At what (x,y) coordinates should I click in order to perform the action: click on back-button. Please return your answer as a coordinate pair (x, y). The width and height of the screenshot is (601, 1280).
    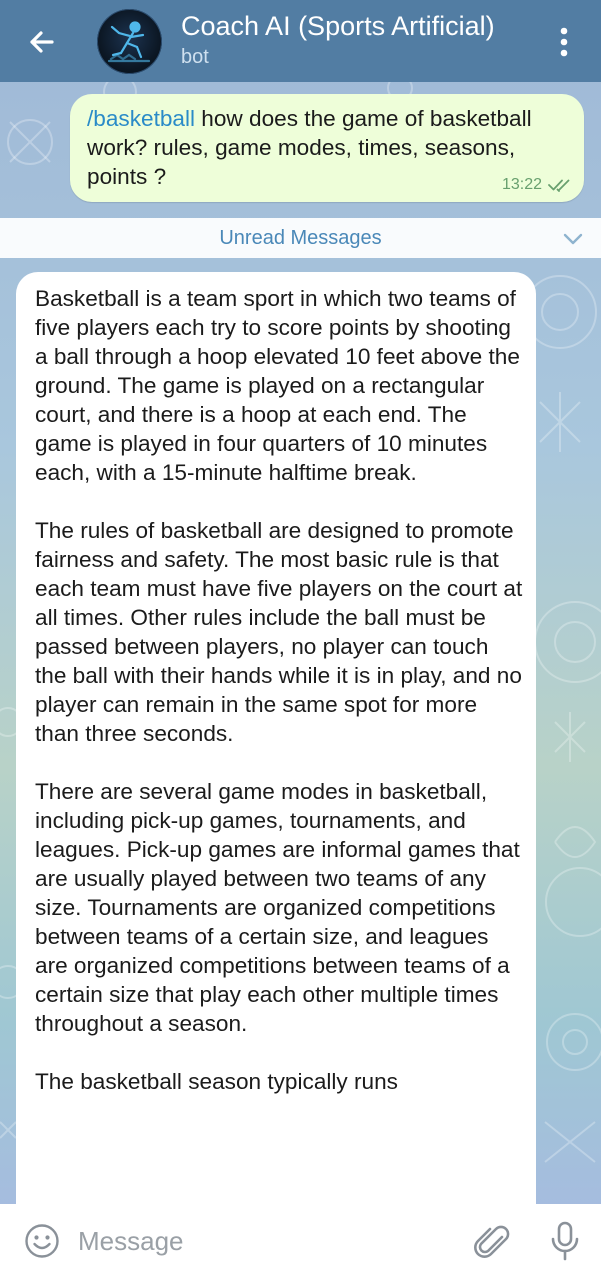
    Looking at the image, I should click on (42, 42).